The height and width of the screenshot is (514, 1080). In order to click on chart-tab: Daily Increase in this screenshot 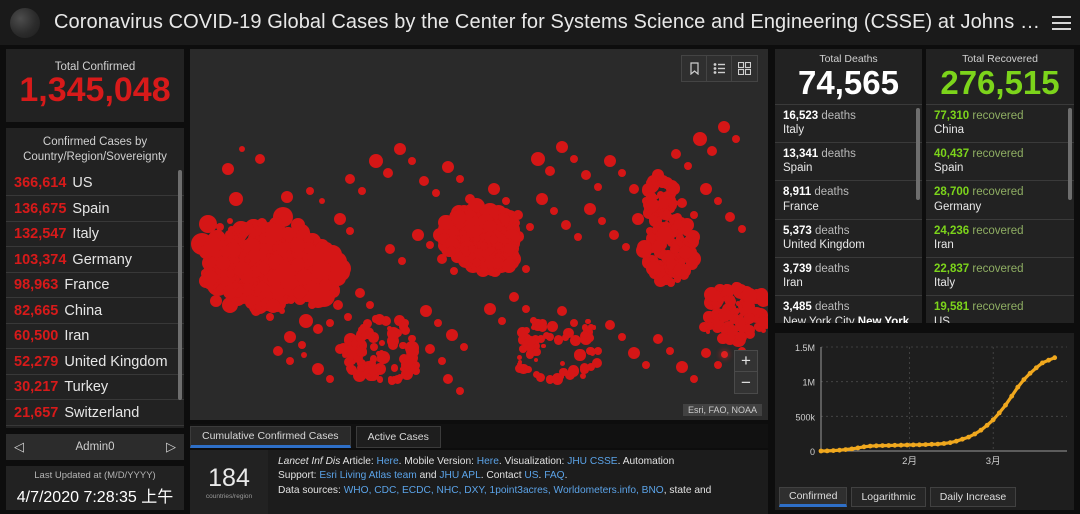, I will do `click(973, 497)`.